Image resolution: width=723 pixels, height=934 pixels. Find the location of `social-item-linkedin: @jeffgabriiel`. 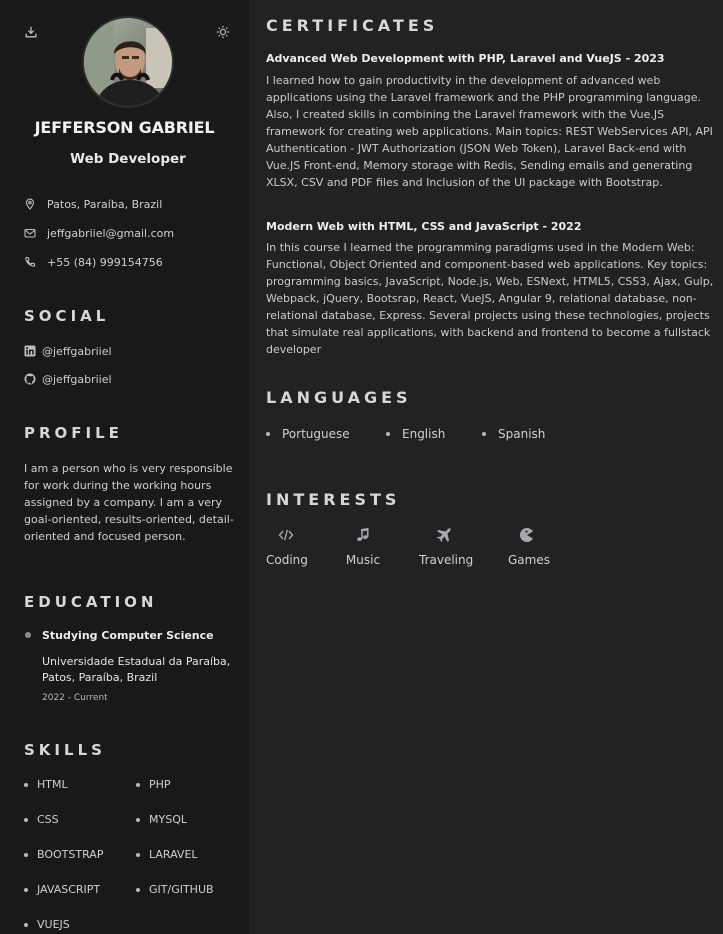

social-item-linkedin: @jeffgabriiel is located at coordinates (68, 351).